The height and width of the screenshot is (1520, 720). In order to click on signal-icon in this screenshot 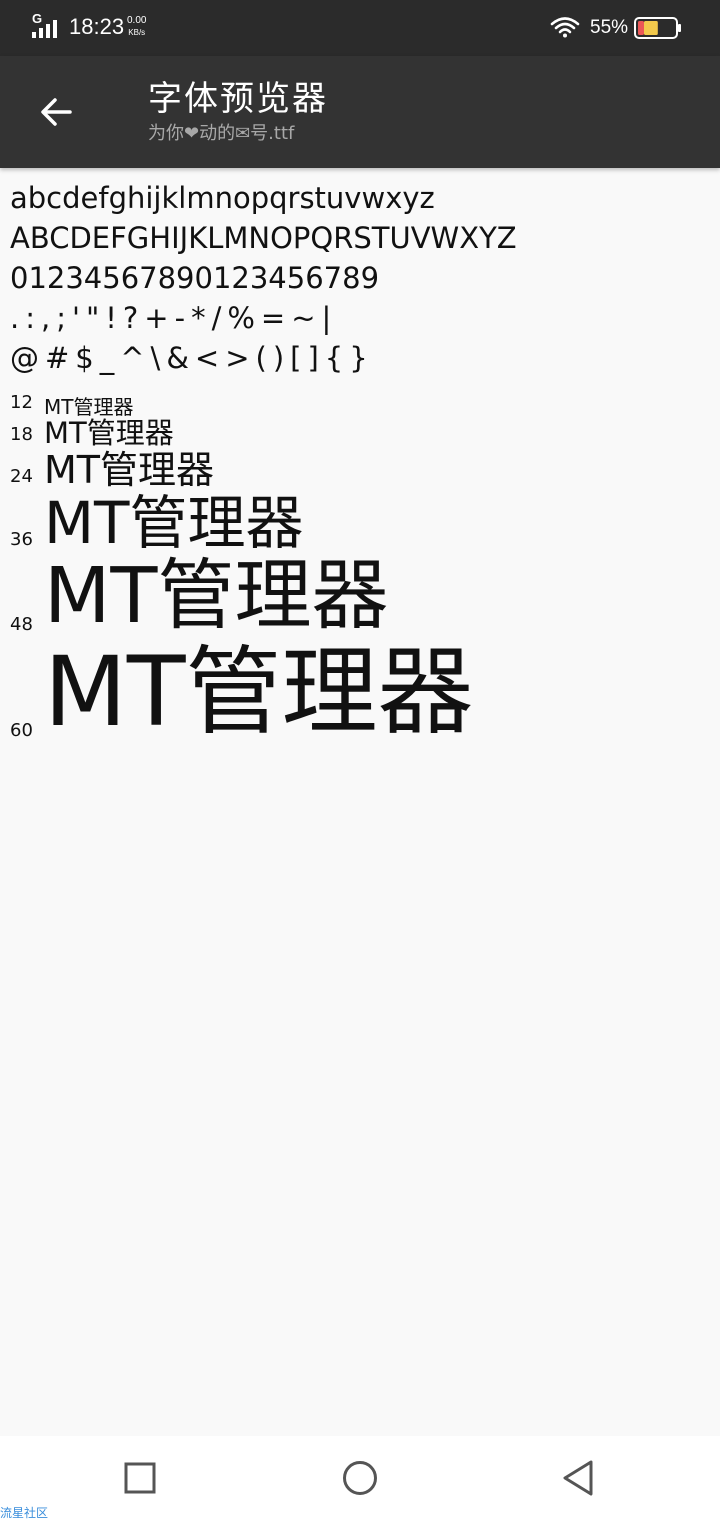, I will do `click(44, 29)`.